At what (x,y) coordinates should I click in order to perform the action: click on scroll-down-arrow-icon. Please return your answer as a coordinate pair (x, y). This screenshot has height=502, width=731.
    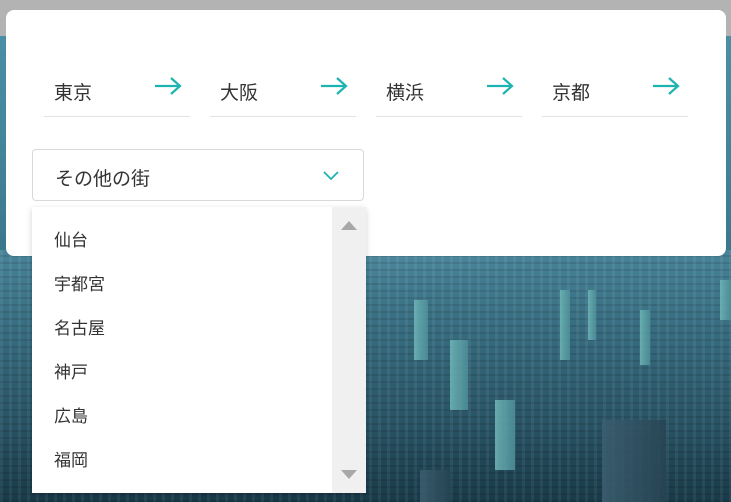
    Looking at the image, I should click on (349, 474).